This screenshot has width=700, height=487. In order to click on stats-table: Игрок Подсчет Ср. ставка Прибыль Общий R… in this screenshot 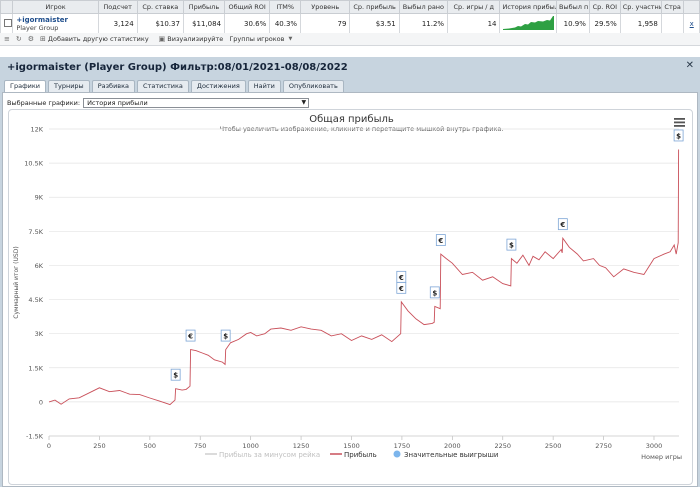, I will do `click(350, 17)`.